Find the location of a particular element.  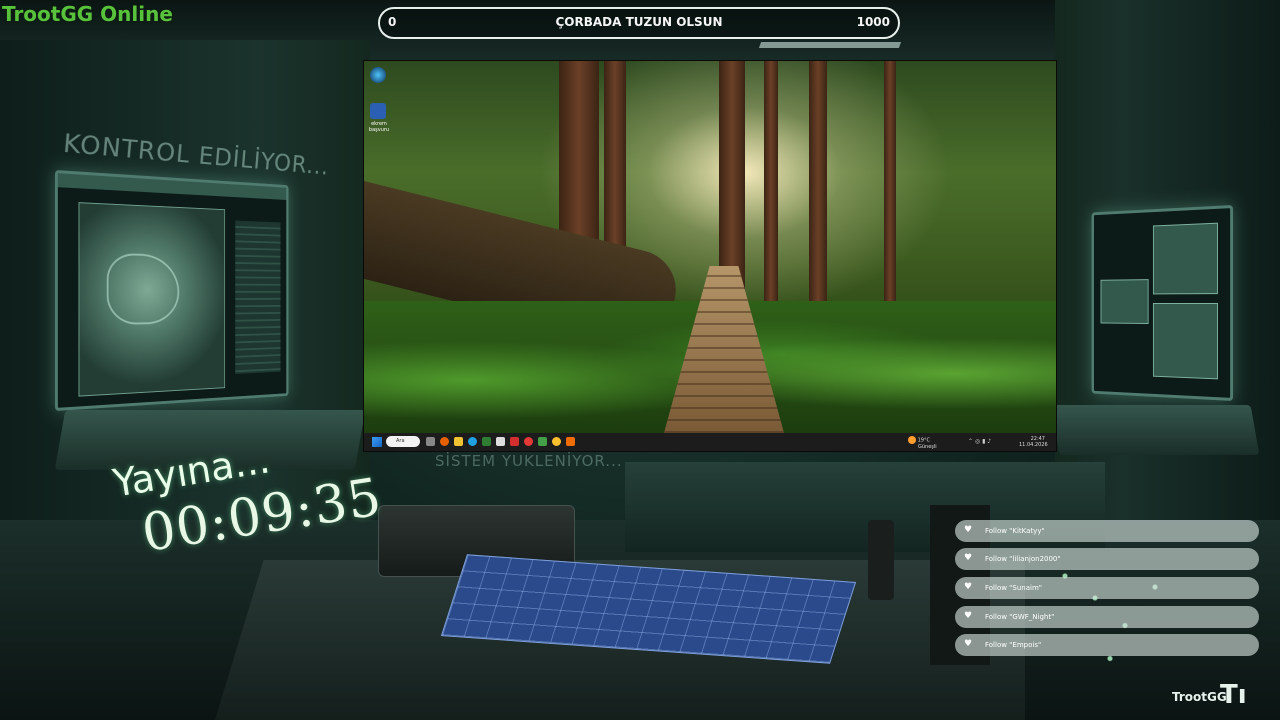

app-orange-icon is located at coordinates (570, 441).